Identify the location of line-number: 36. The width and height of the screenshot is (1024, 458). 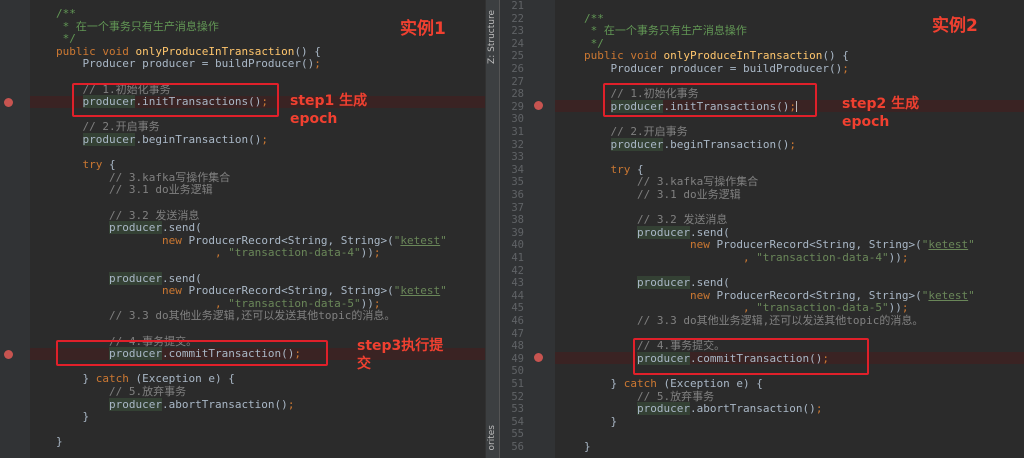
(517, 195).